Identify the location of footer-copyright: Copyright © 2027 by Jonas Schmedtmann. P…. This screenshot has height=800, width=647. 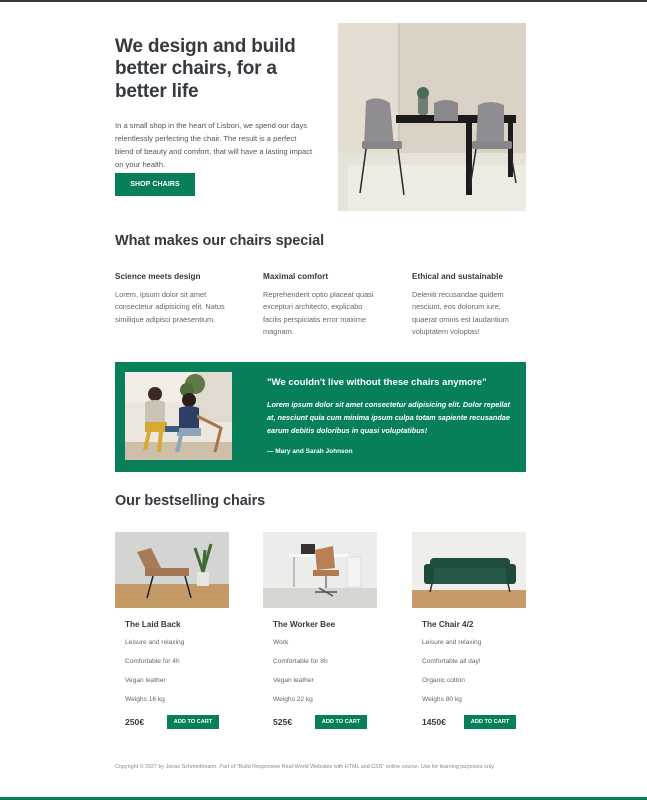
(305, 767).